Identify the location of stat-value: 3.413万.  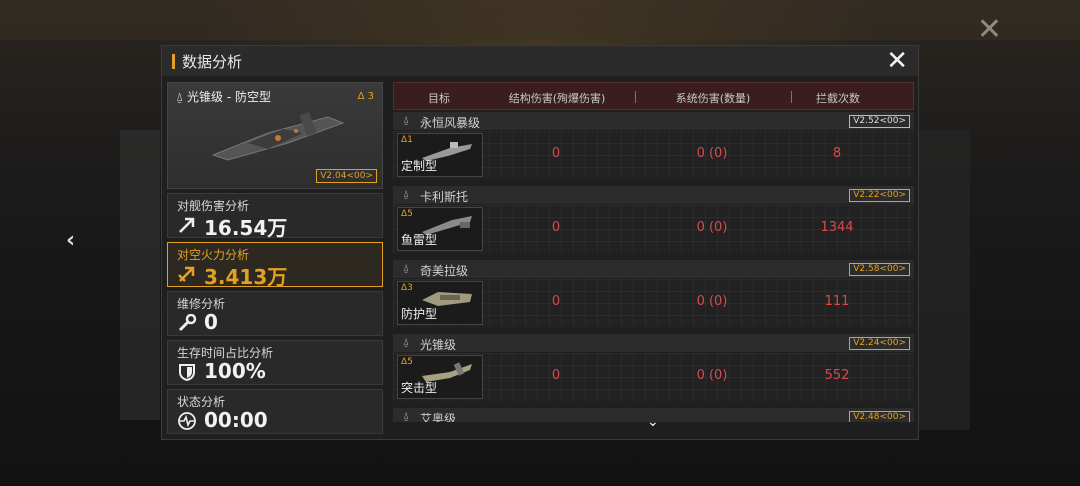
(246, 277).